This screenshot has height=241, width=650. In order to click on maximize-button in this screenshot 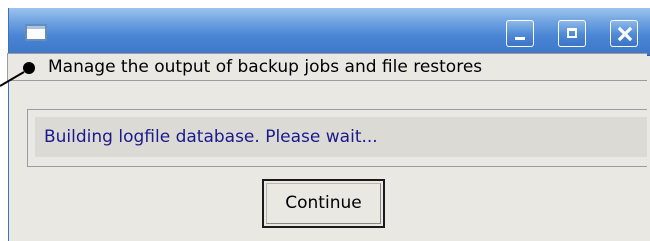, I will do `click(572, 33)`.